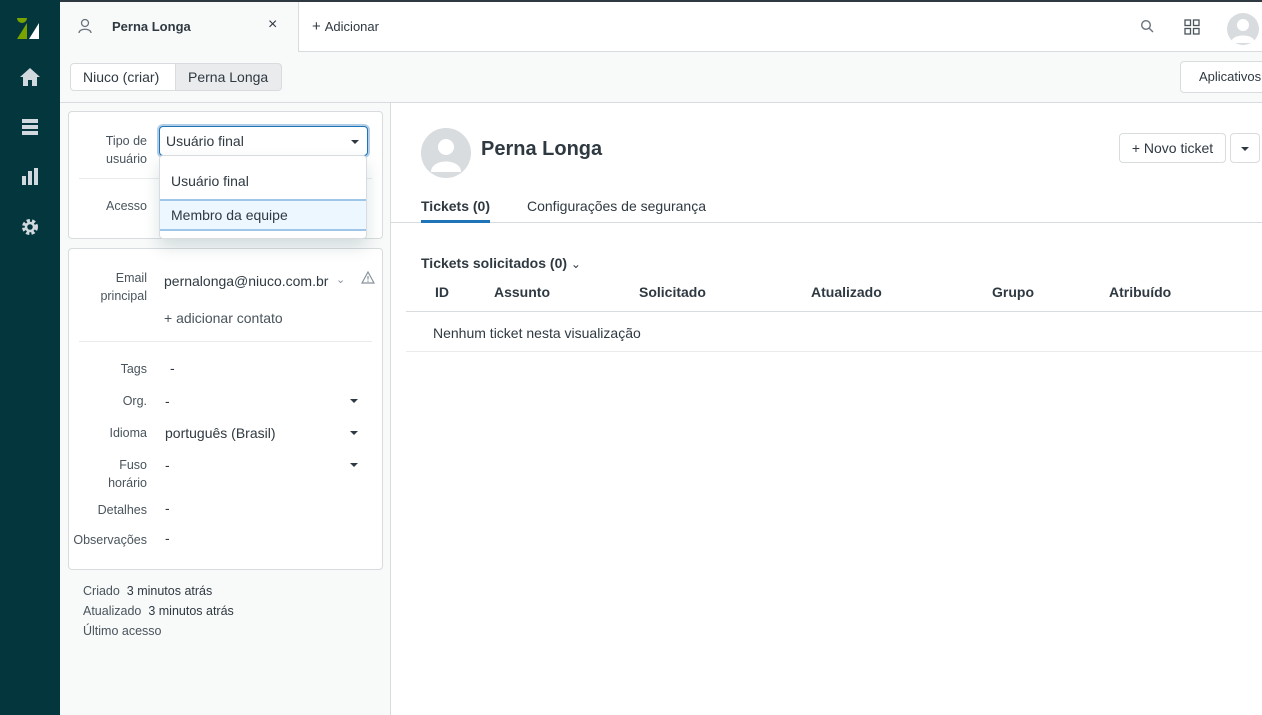  Describe the element at coordinates (158, 611) in the screenshot. I see `updated-meta: Atualizado 3 minutos atrás` at that location.